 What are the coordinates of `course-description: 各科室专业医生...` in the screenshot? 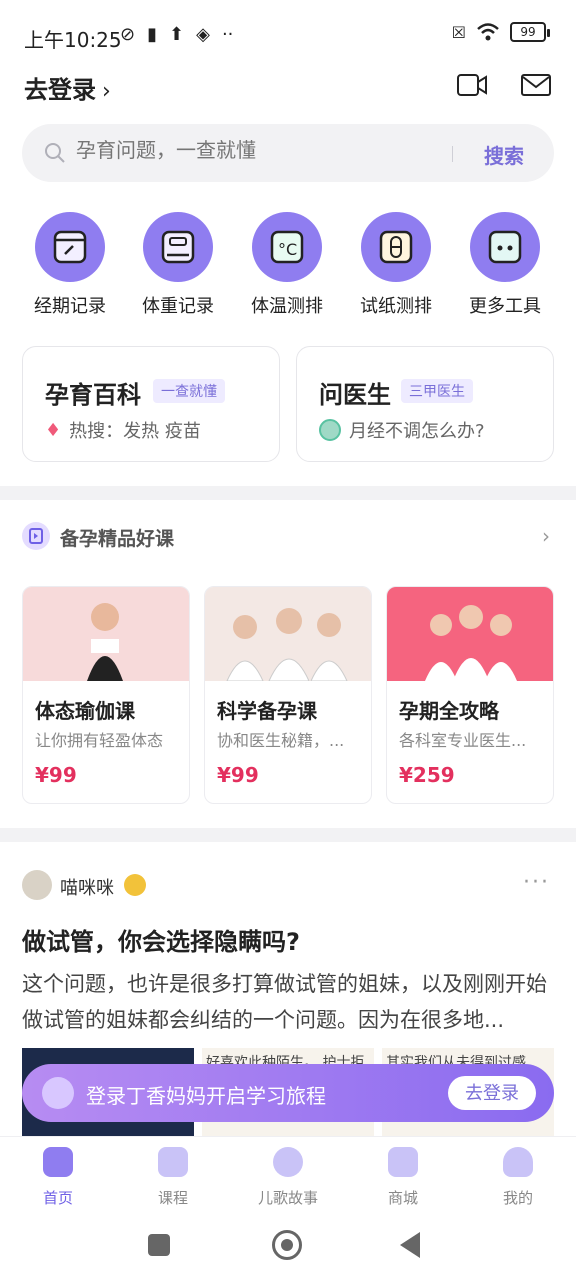 It's located at (463, 740).